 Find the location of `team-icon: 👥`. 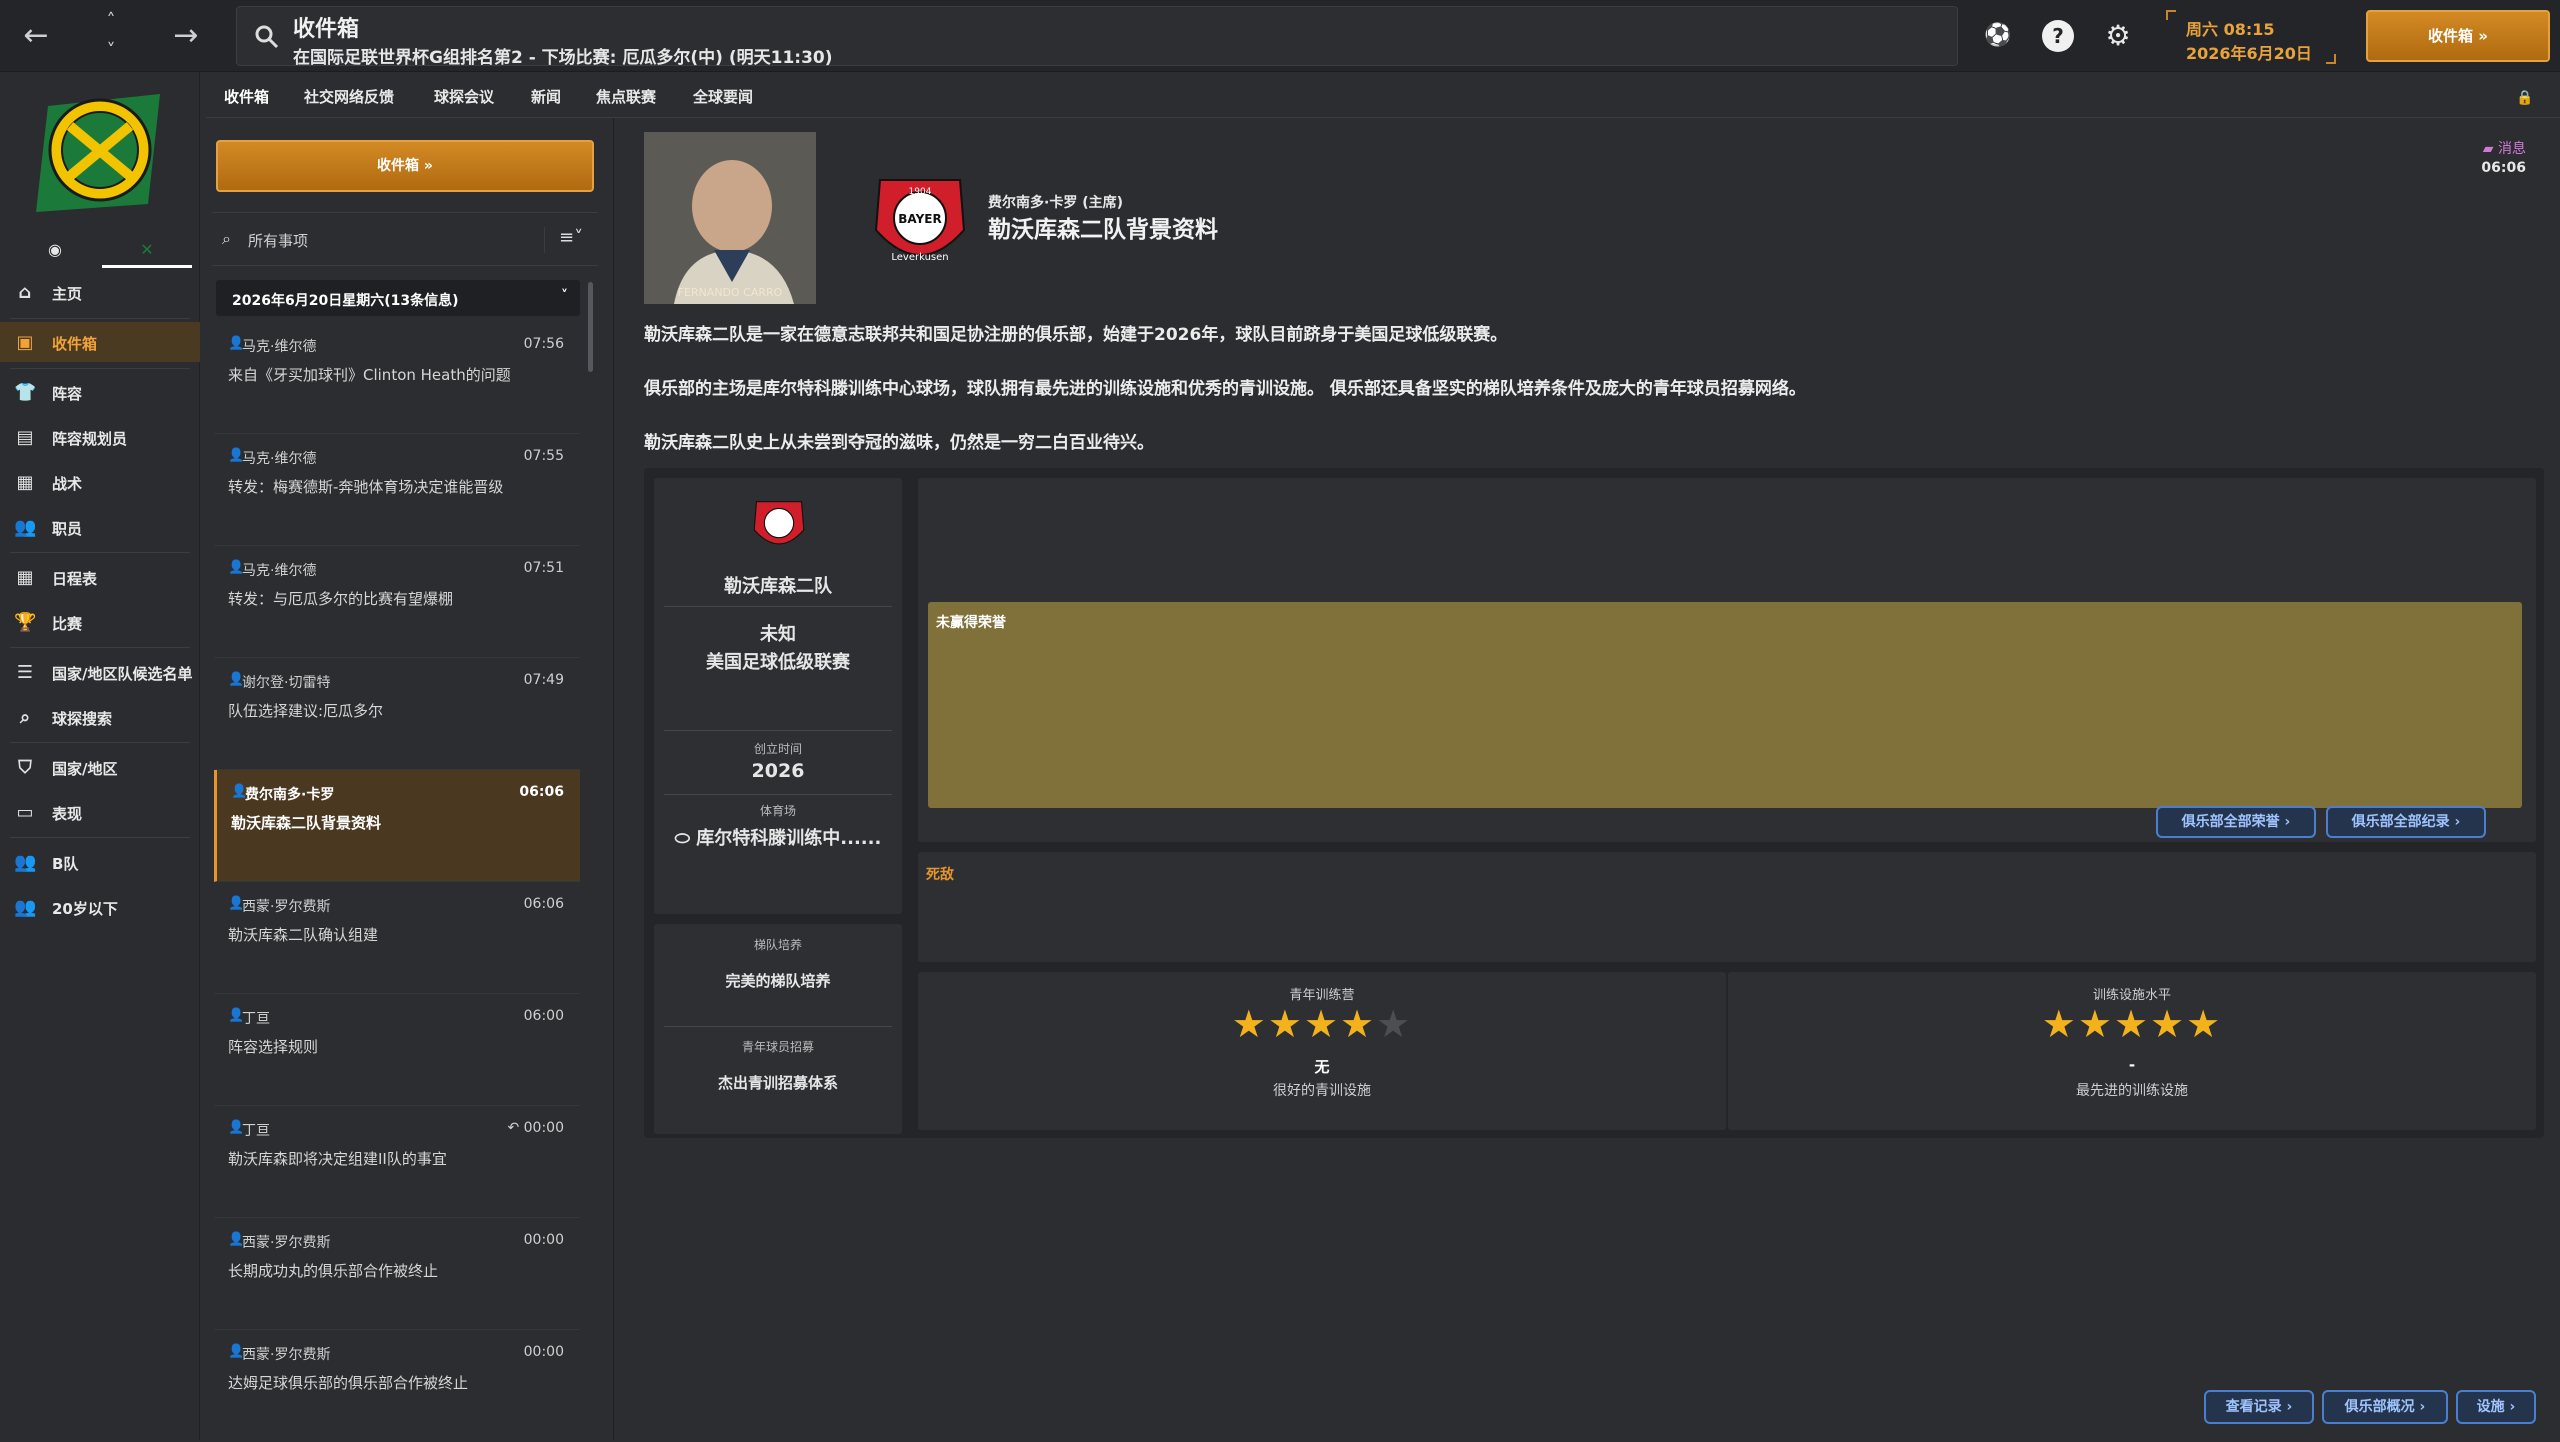

team-icon: 👥 is located at coordinates (25, 862).